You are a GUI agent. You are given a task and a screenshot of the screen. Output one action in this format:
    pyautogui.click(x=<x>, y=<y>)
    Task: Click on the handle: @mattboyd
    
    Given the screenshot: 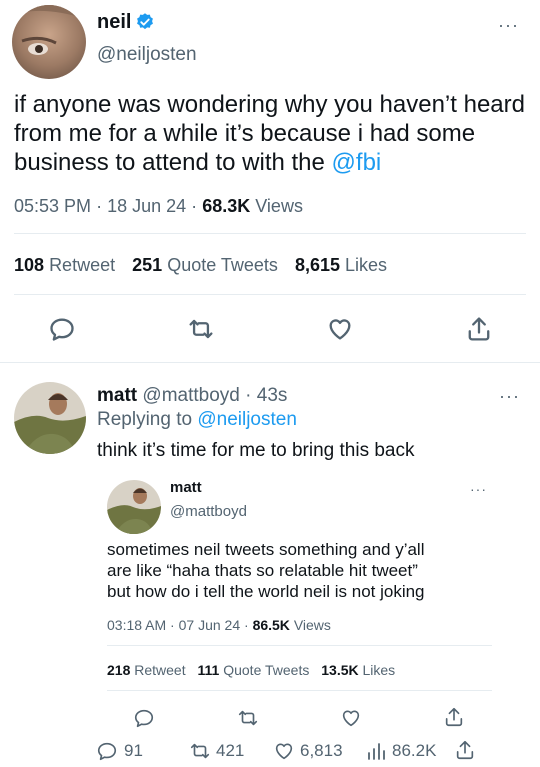 What is the action you would take?
    pyautogui.click(x=190, y=395)
    